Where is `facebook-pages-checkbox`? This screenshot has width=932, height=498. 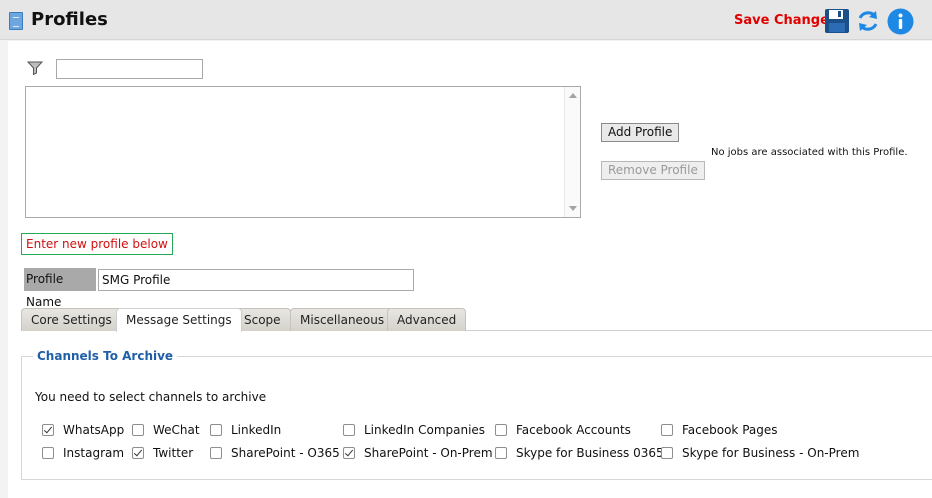
facebook-pages-checkbox is located at coordinates (667, 430).